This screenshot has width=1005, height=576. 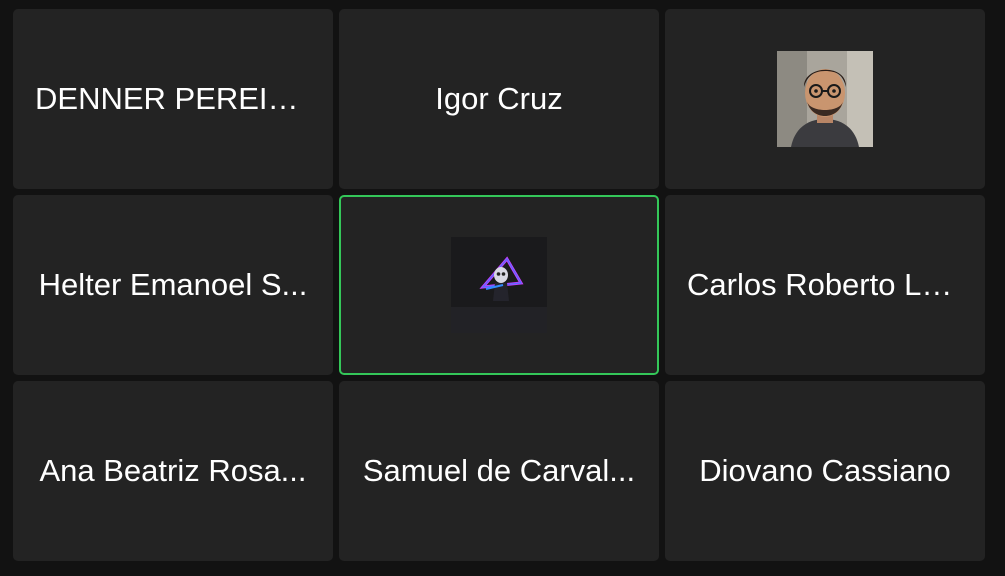 I want to click on participant-tile-active-speaker, so click(x=499, y=285).